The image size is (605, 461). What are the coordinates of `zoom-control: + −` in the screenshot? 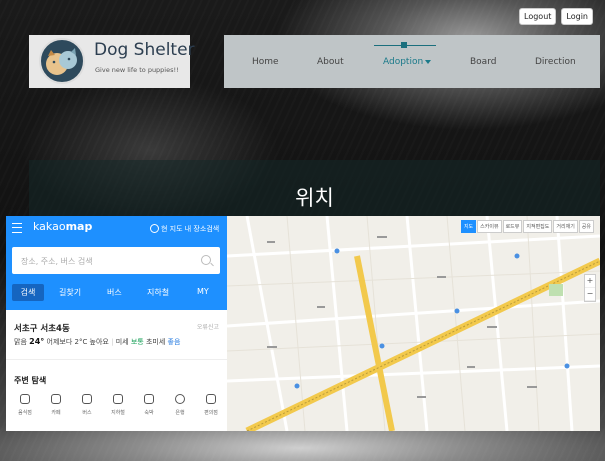 It's located at (590, 288).